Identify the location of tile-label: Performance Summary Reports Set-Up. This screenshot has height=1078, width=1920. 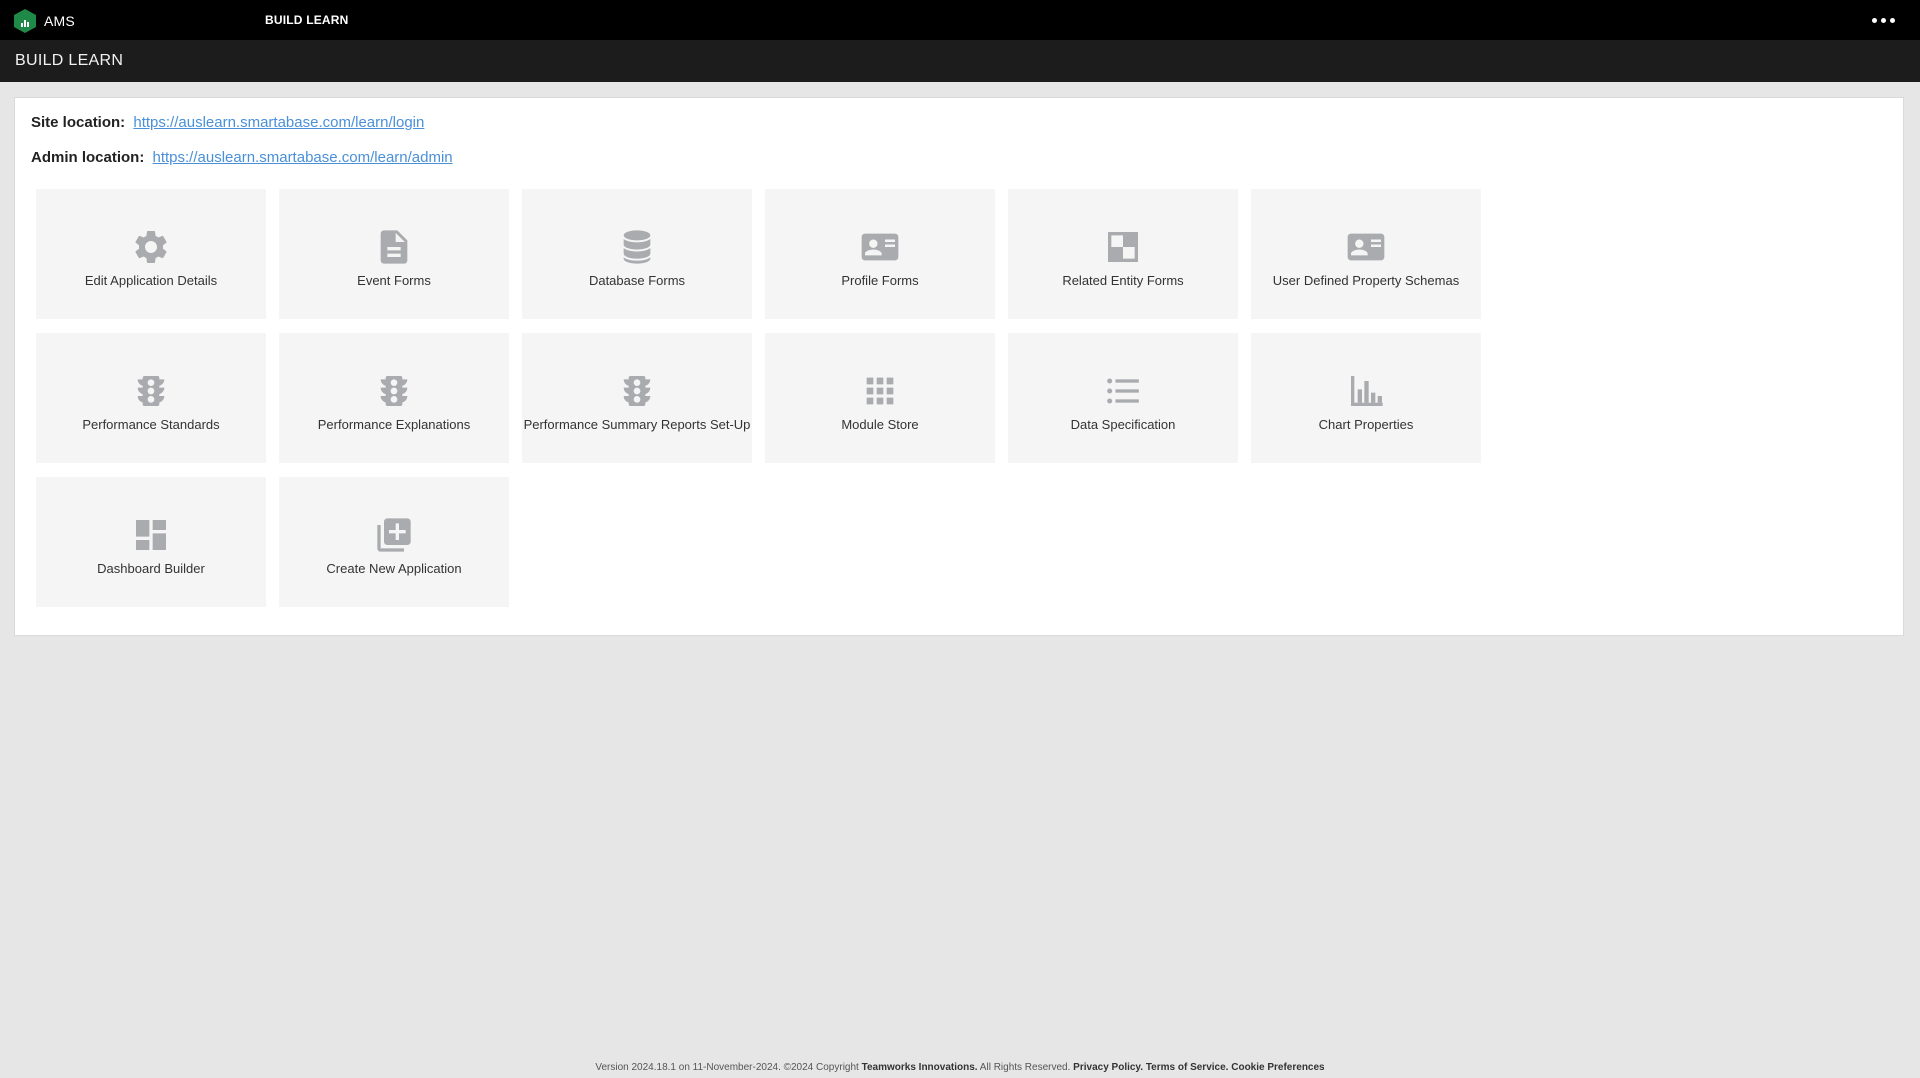
(637, 424).